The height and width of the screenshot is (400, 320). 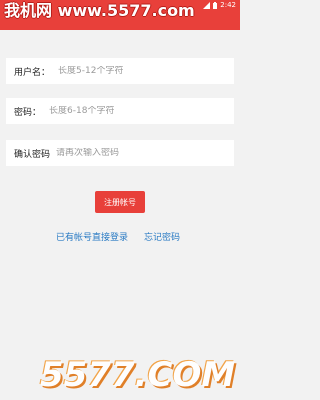 What do you see at coordinates (162, 236) in the screenshot?
I see `forgot-password-link: 忘记密码` at bounding box center [162, 236].